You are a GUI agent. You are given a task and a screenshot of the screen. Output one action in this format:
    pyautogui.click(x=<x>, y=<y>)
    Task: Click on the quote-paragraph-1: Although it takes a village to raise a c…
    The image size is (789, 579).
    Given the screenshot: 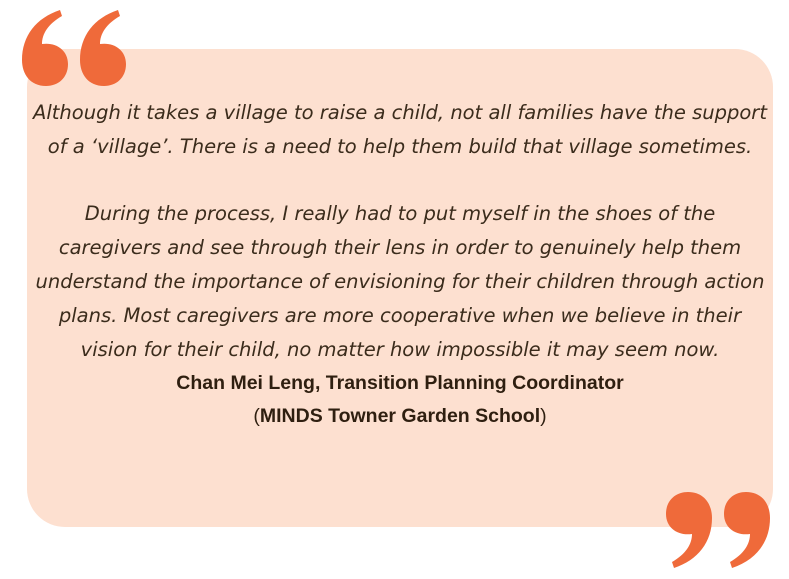 What is the action you would take?
    pyautogui.click(x=400, y=129)
    